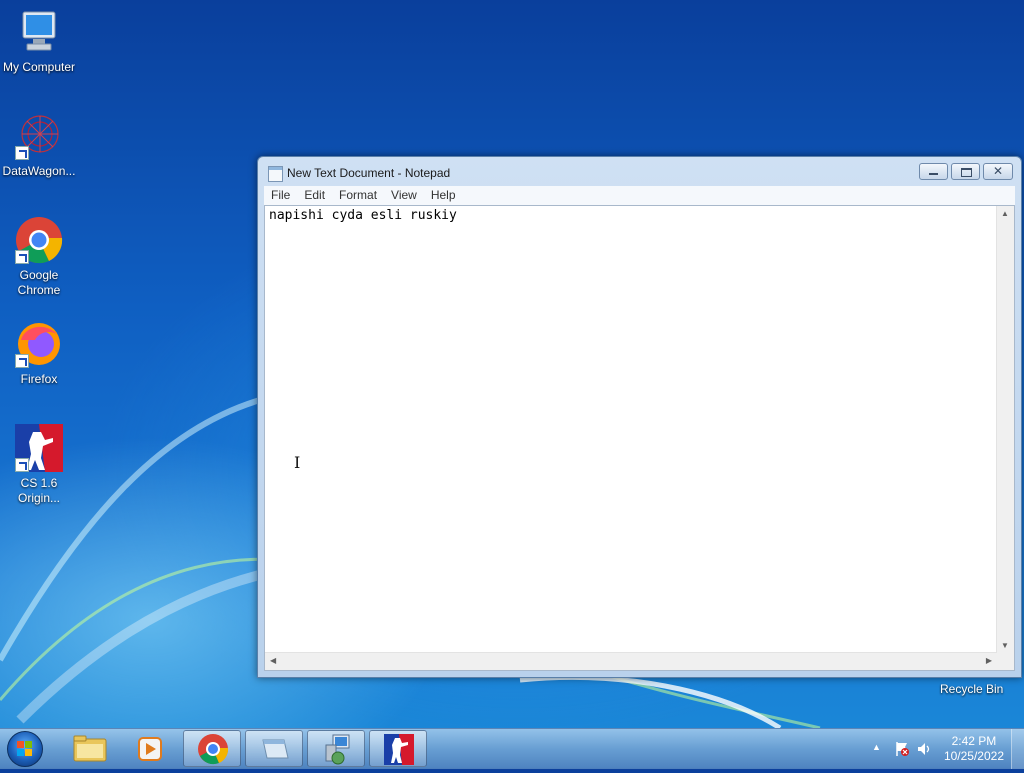 The height and width of the screenshot is (773, 1024). Describe the element at coordinates (902, 749) in the screenshot. I see `action-center-flag-icon` at that location.